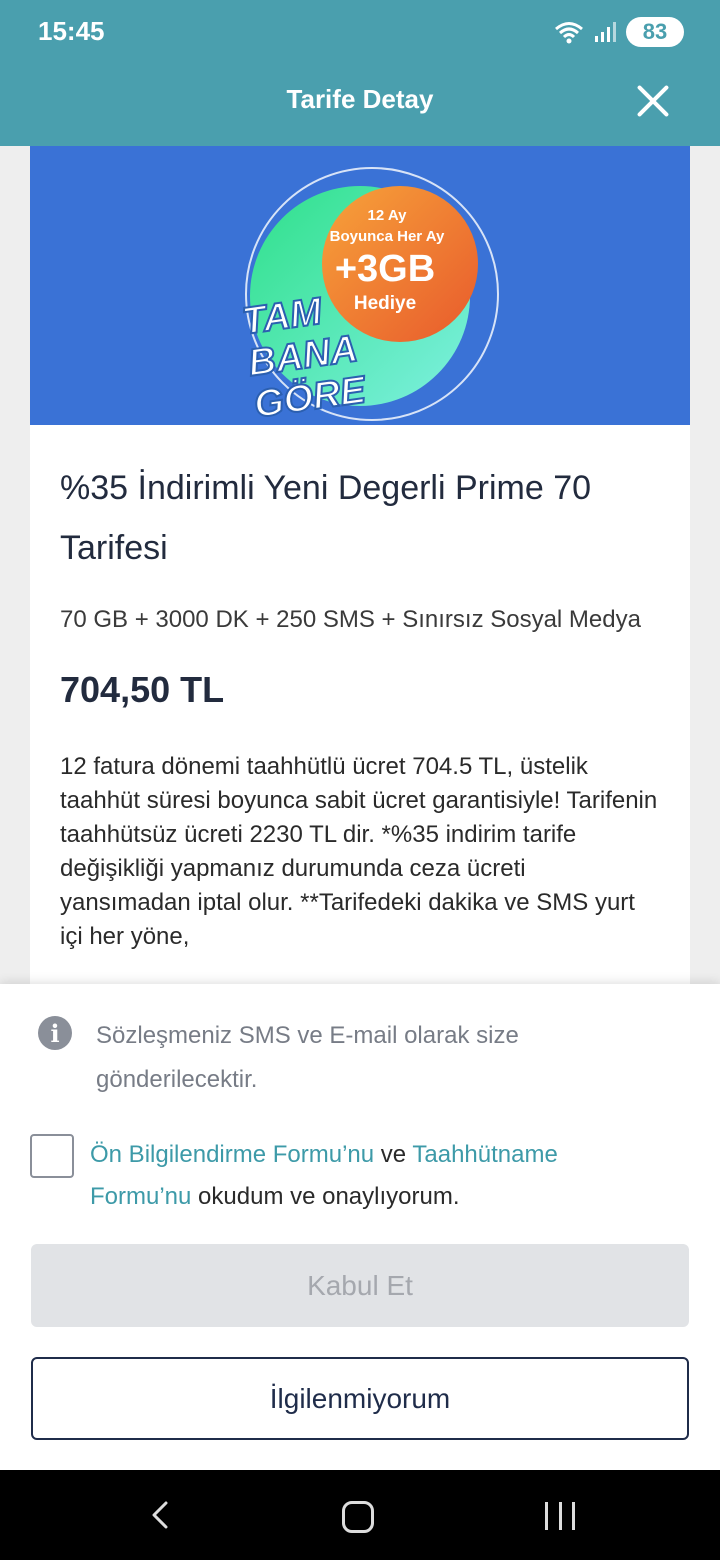 The image size is (720, 1560). I want to click on status-icons: 83, so click(619, 32).